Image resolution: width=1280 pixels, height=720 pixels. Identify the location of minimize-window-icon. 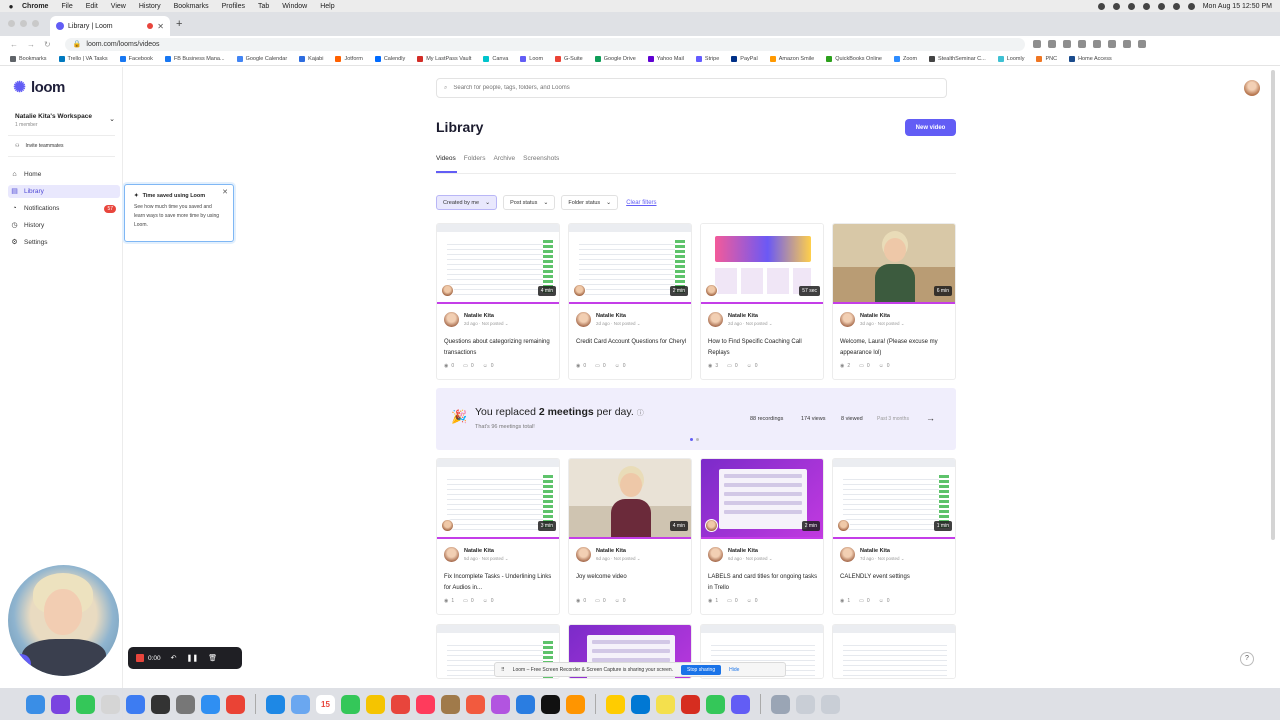
(23, 23).